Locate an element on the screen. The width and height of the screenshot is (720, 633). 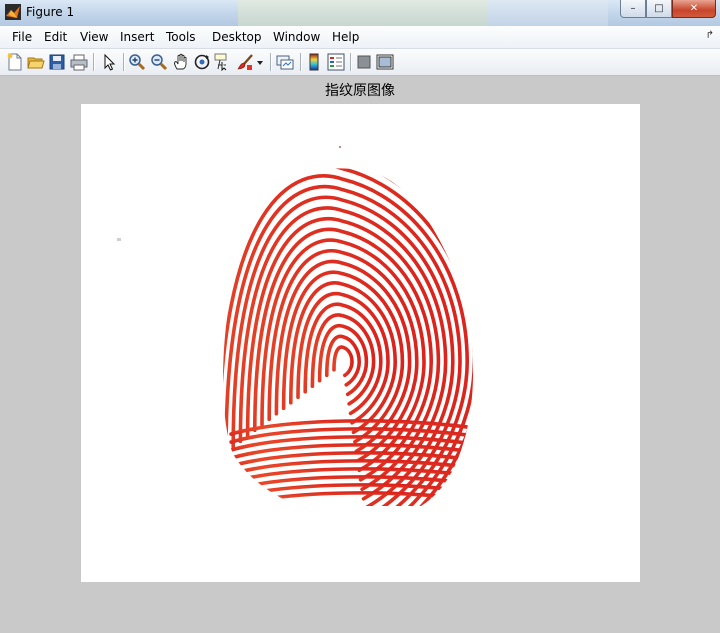
show-plot-tools-icon is located at coordinates (385, 62).